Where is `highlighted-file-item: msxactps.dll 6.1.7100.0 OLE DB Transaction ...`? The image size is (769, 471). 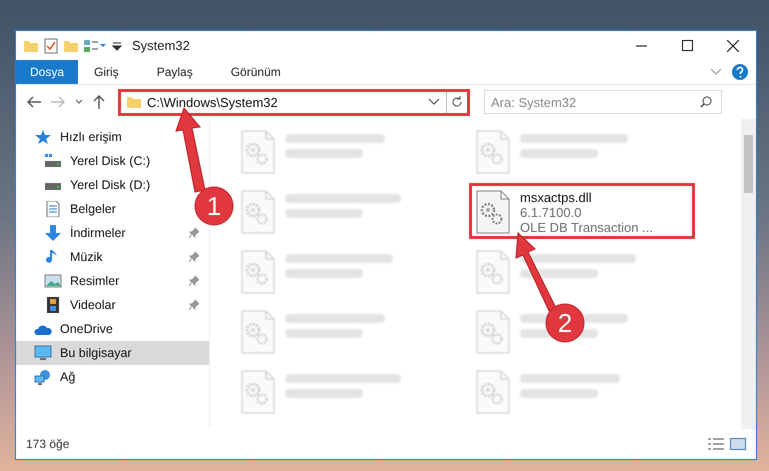 highlighted-file-item: msxactps.dll 6.1.7100.0 OLE DB Transaction ... is located at coordinates (582, 211).